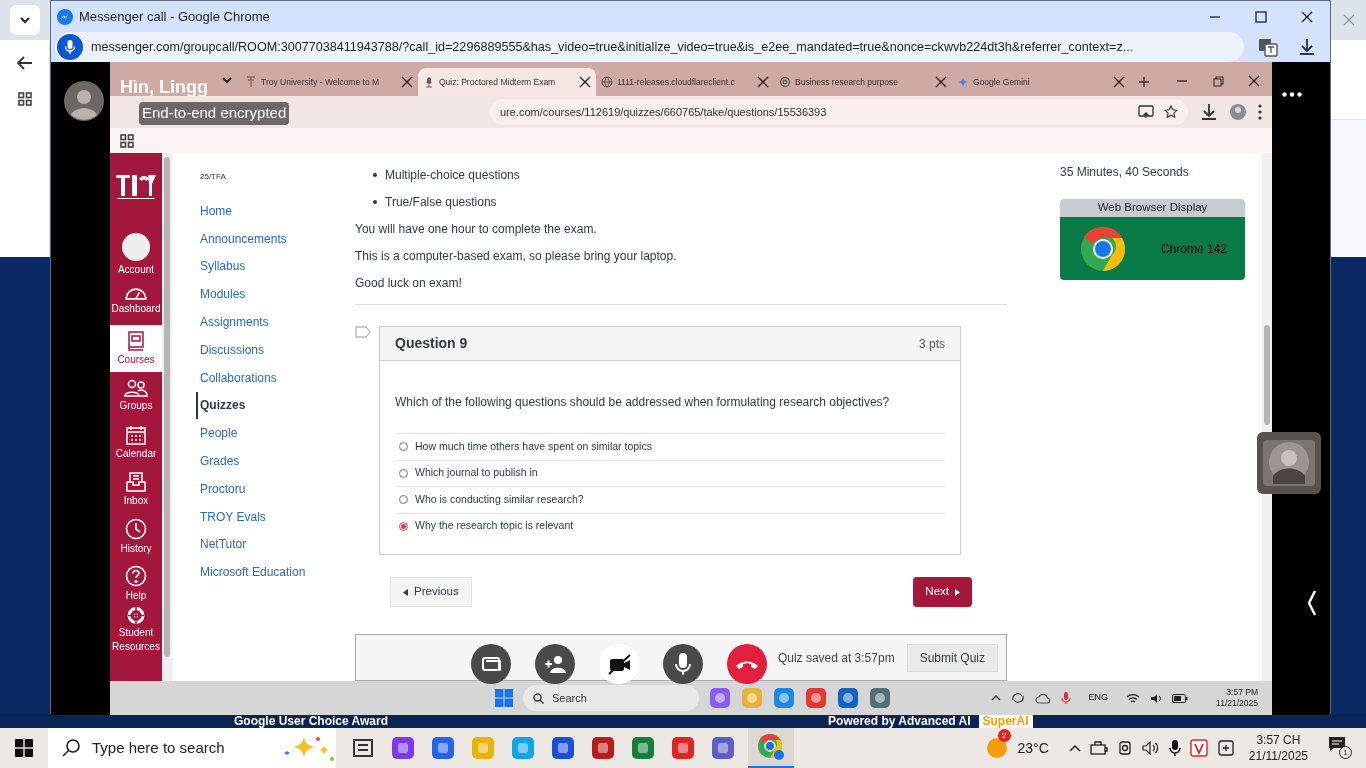 This screenshot has width=1366, height=768. What do you see at coordinates (192, 748) in the screenshot?
I see `search-field: Type here to search` at bounding box center [192, 748].